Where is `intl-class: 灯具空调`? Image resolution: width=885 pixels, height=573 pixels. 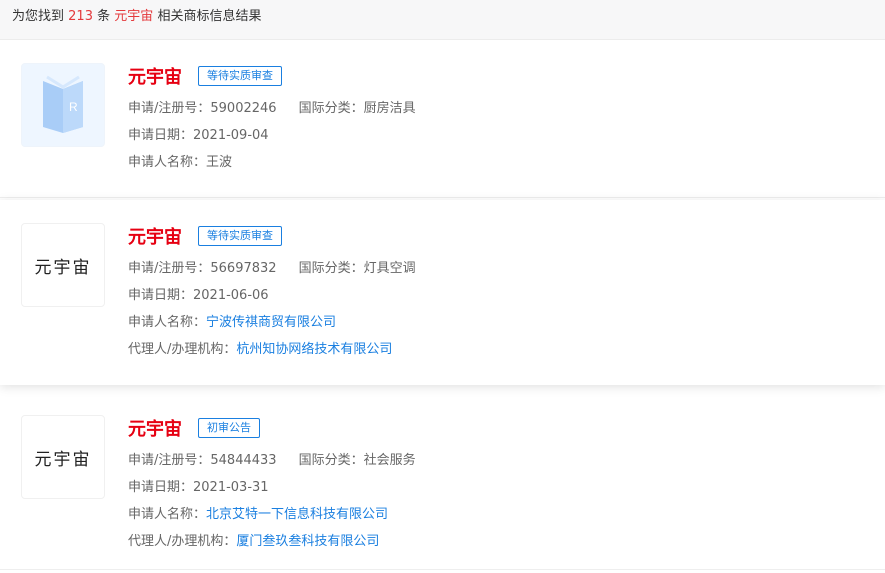
intl-class: 灯具空调 is located at coordinates (389, 268).